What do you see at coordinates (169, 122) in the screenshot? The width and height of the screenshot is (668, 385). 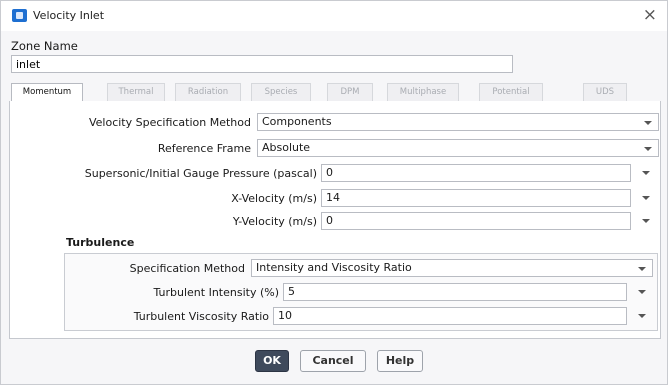 I see `velocity-spec-method-label: Velocity Specification Method` at bounding box center [169, 122].